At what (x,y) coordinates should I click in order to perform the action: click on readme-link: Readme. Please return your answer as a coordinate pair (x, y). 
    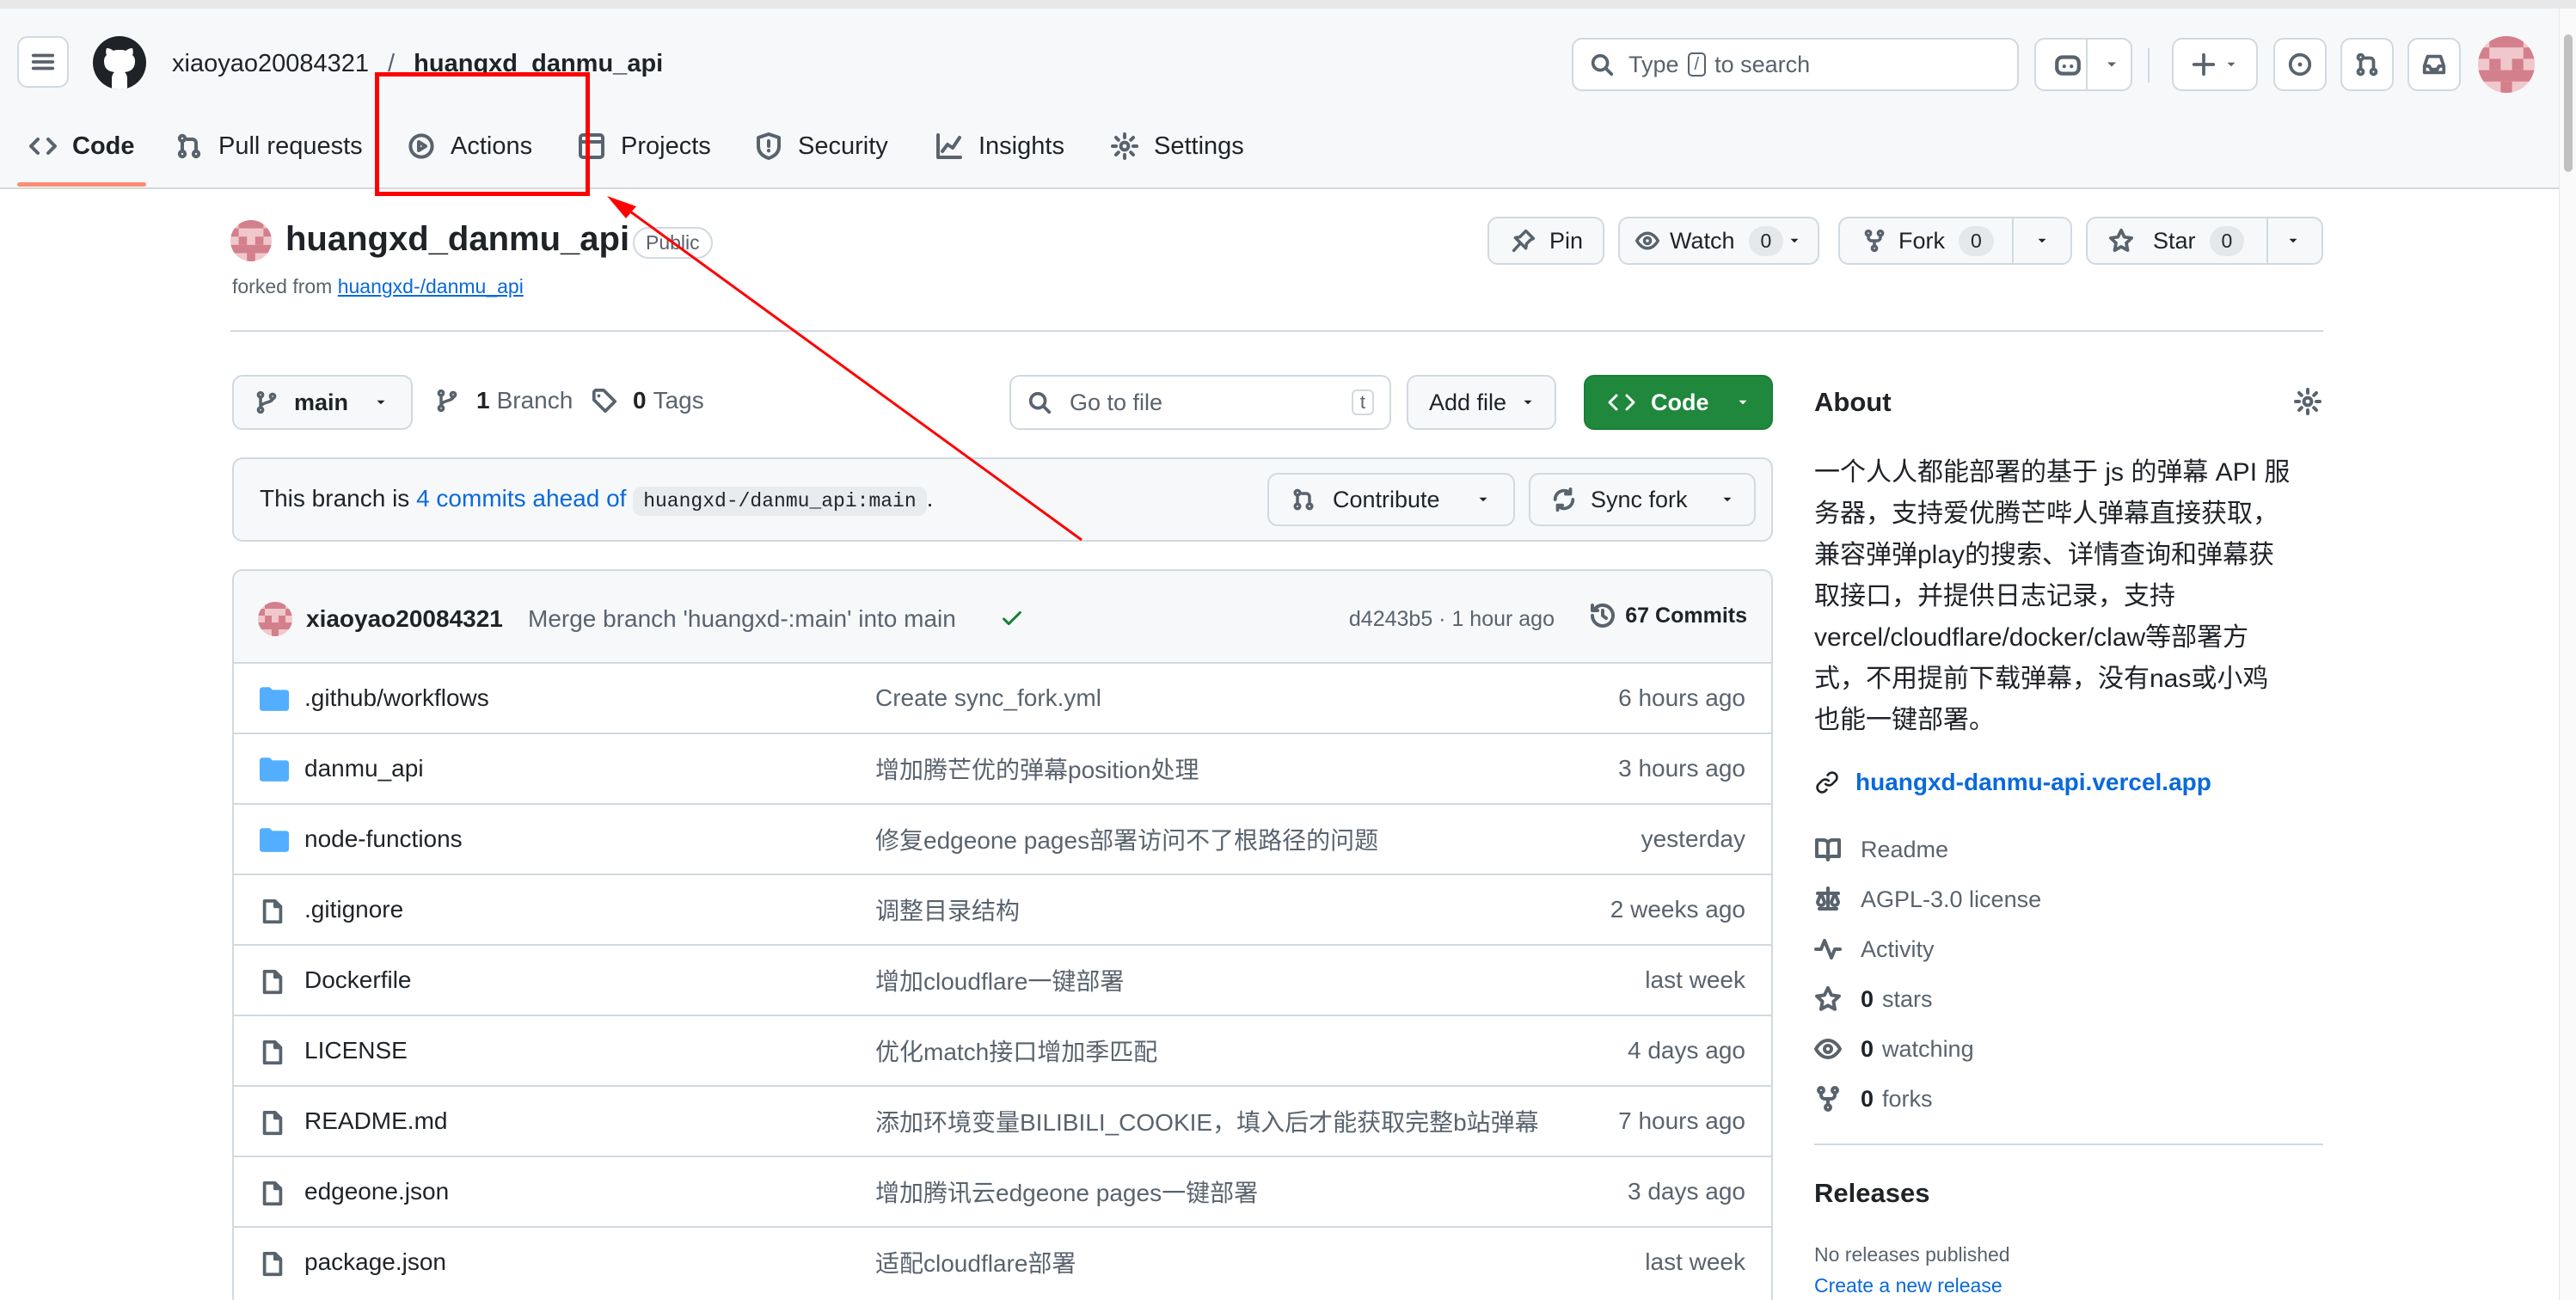
    Looking at the image, I should click on (1881, 849).